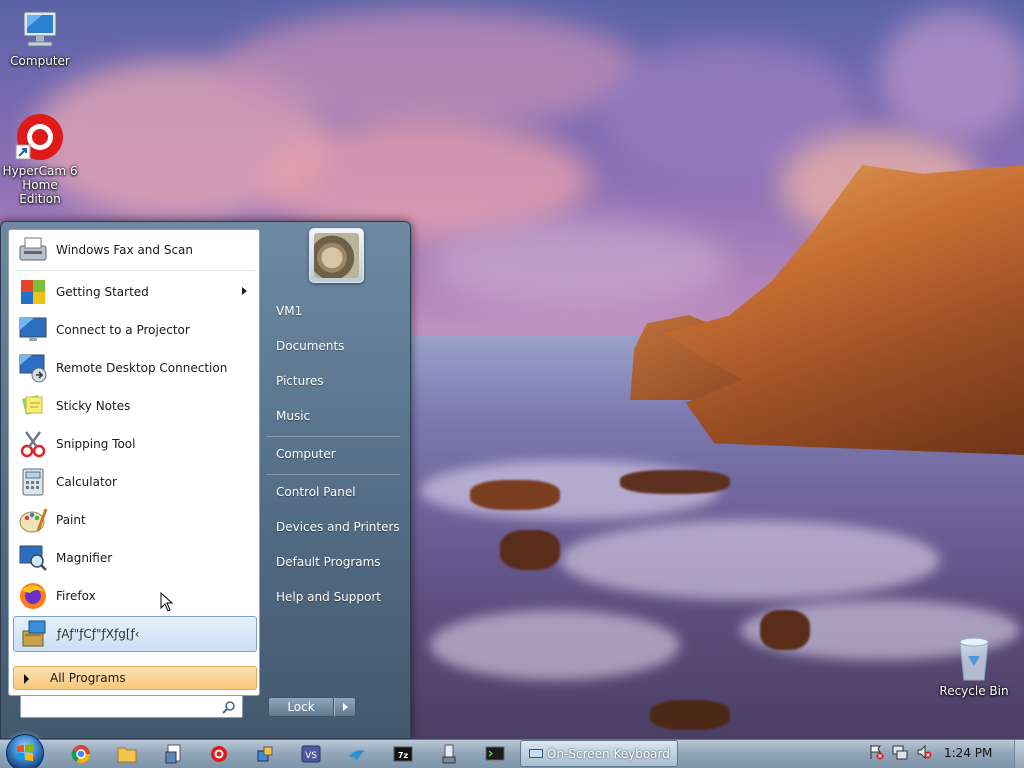 This screenshot has width=1024, height=768. What do you see at coordinates (1019, 754) in the screenshot?
I see `show-desktop-button` at bounding box center [1019, 754].